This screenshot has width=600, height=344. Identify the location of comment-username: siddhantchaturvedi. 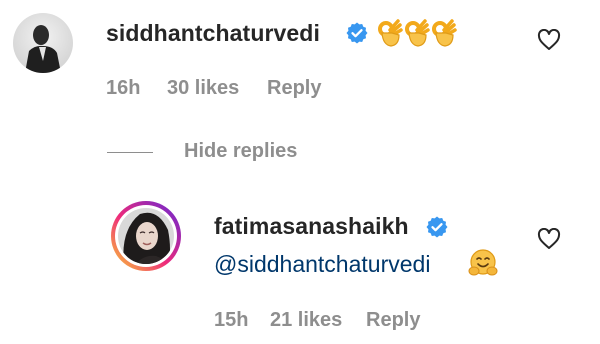
(213, 33).